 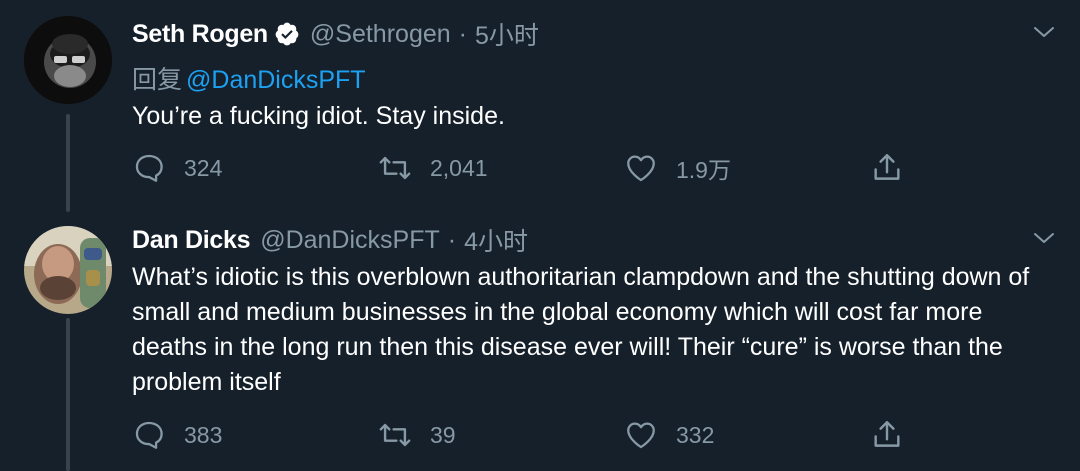 I want to click on tweet-header: Dan Dicks @DanDicksPFT · 4小时, so click(x=330, y=240).